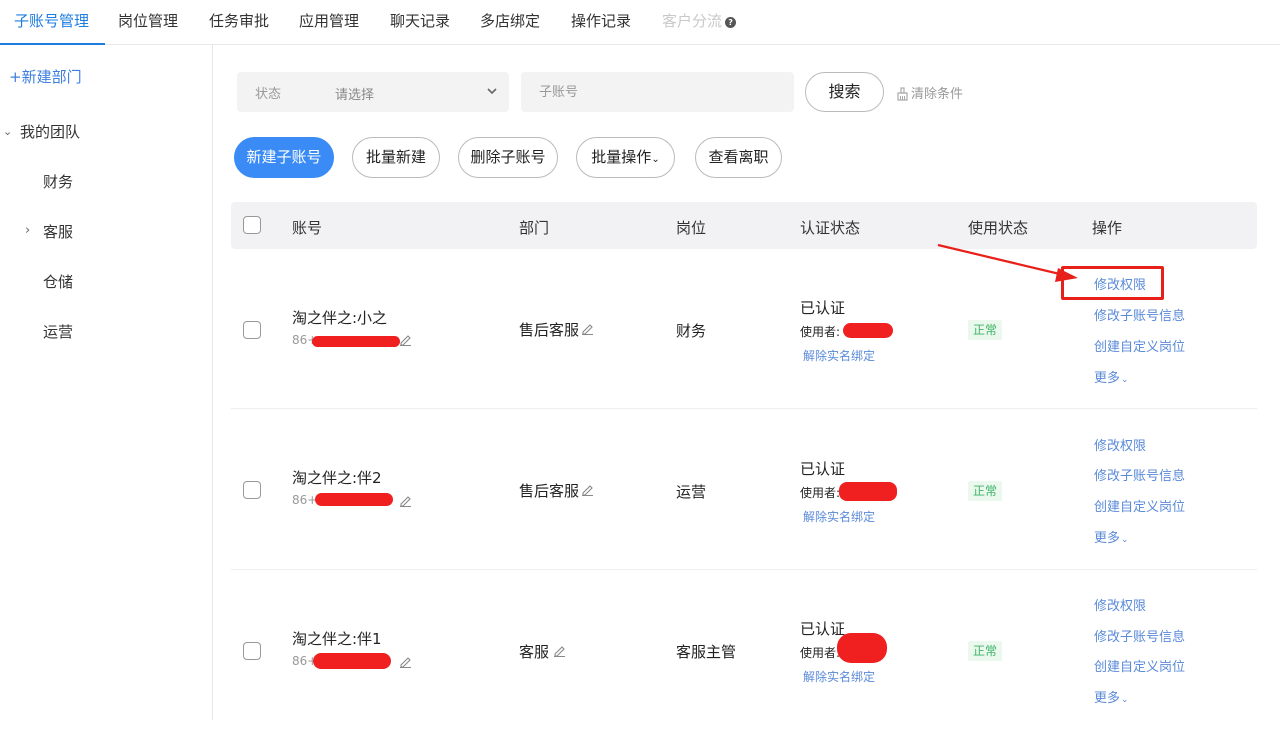 The height and width of the screenshot is (731, 1280). What do you see at coordinates (58, 331) in the screenshot?
I see `sidebar-item-operations: 运营` at bounding box center [58, 331].